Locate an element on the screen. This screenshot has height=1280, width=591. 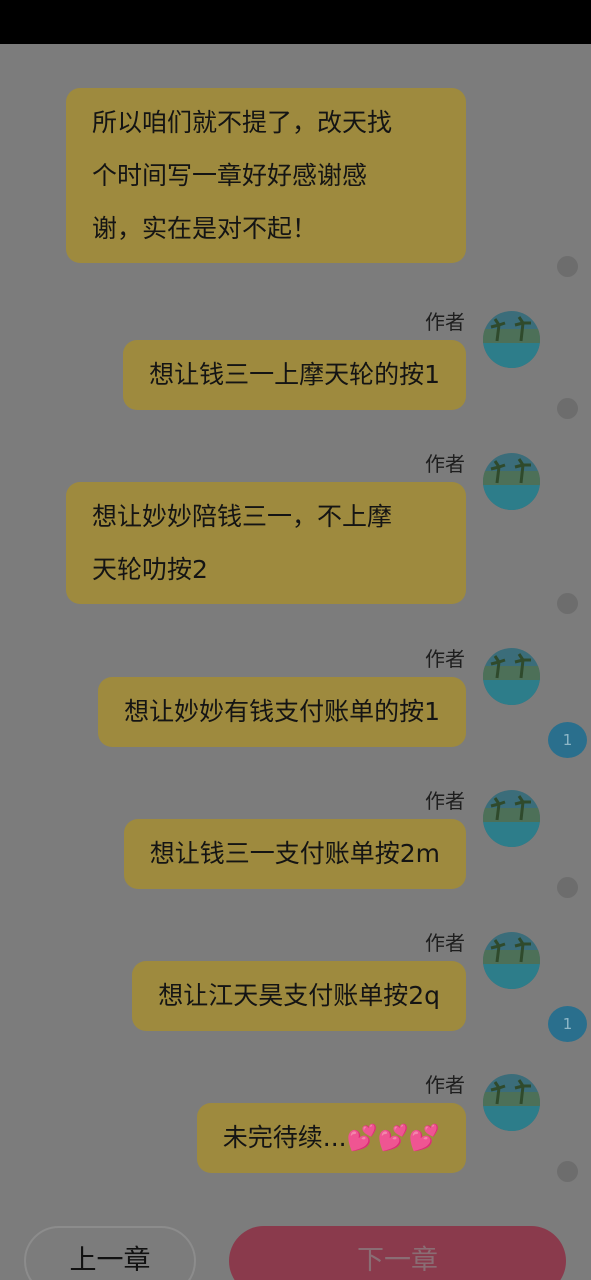
message-line: 天轮叻按2 is located at coordinates (150, 569).